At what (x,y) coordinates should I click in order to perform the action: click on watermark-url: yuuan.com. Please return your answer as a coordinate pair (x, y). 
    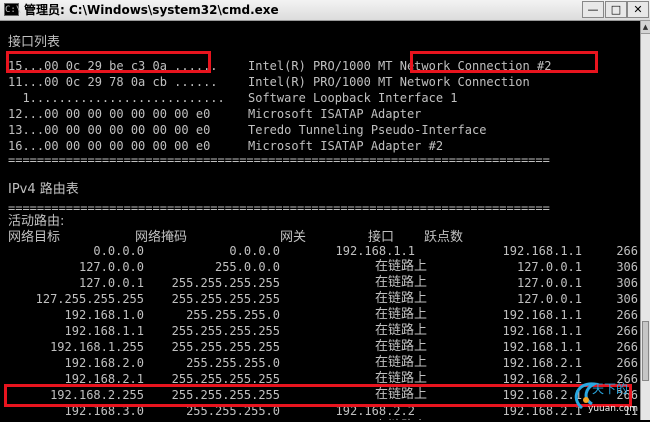
    Looking at the image, I should click on (613, 409).